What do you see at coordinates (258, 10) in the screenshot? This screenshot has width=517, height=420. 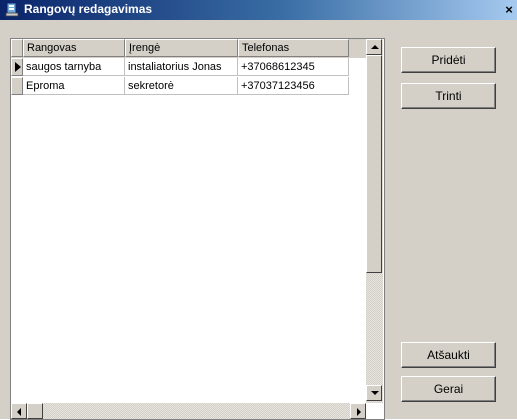 I see `title-bar: Rangovų redagavimas ×` at bounding box center [258, 10].